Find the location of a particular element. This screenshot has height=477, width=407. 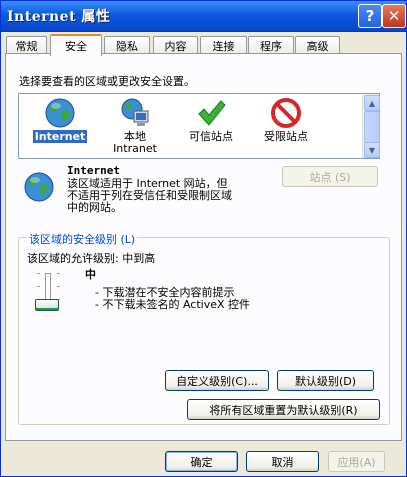

restricted-sites-icon is located at coordinates (286, 113).